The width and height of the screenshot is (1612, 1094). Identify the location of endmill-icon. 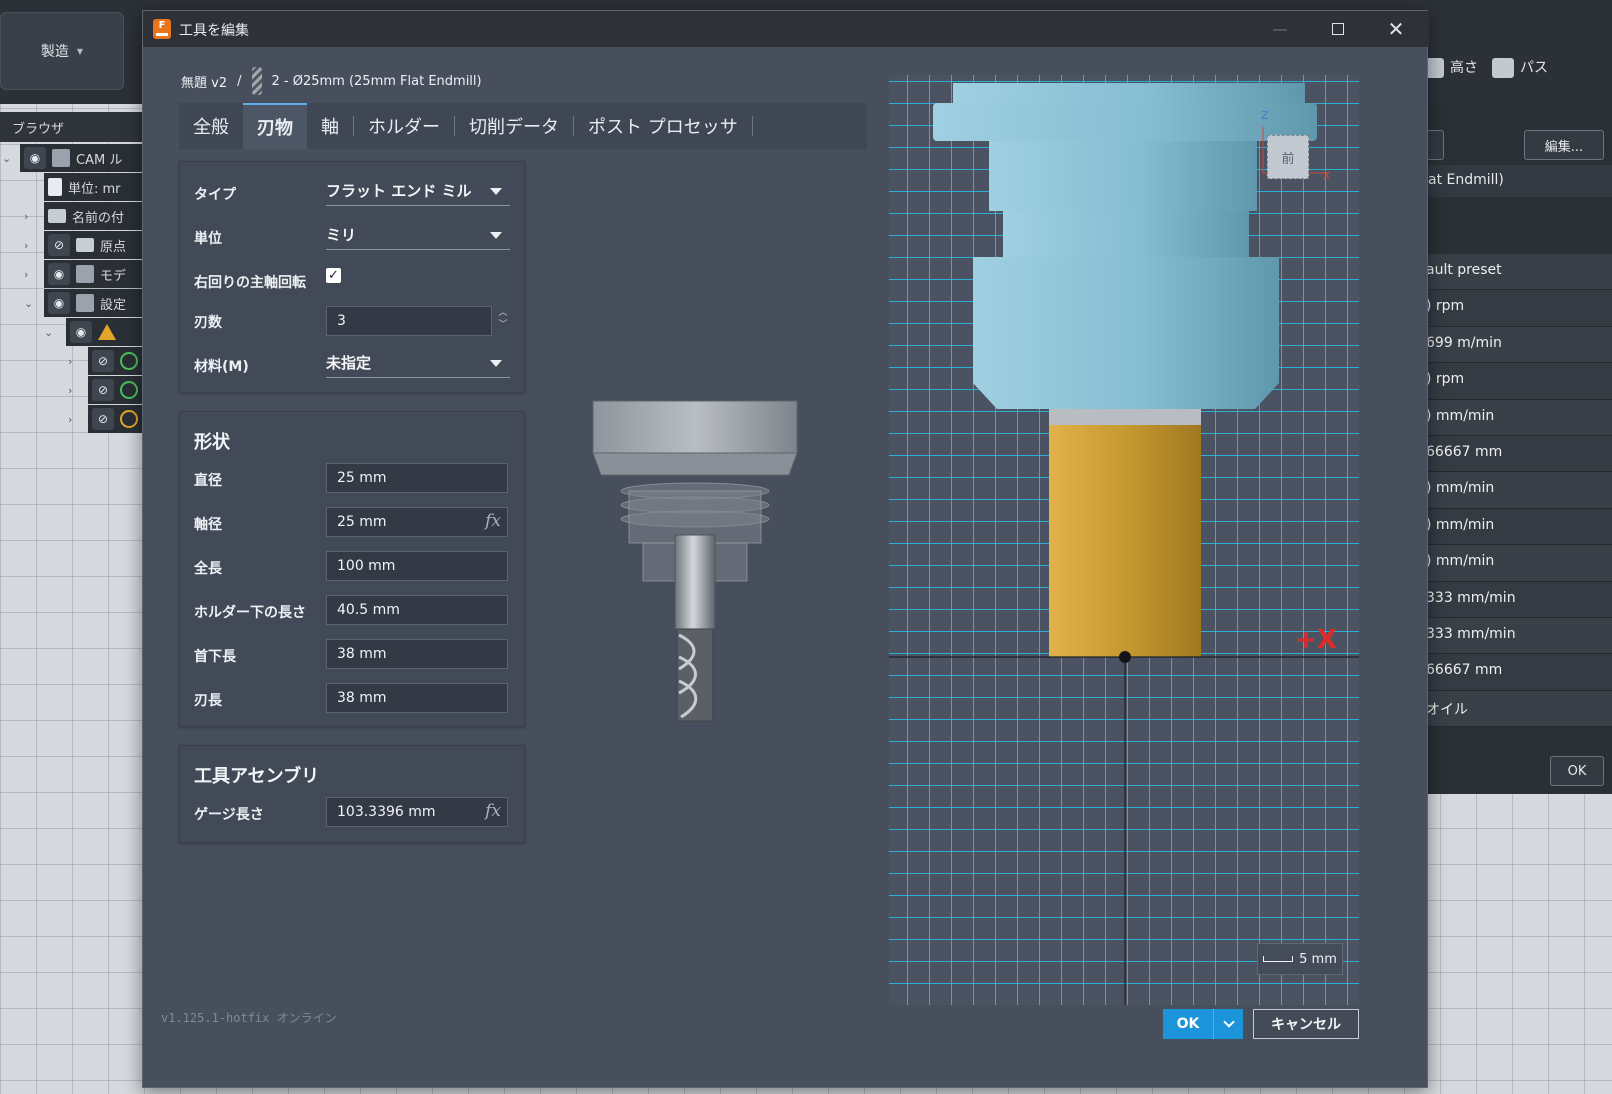
(256, 81).